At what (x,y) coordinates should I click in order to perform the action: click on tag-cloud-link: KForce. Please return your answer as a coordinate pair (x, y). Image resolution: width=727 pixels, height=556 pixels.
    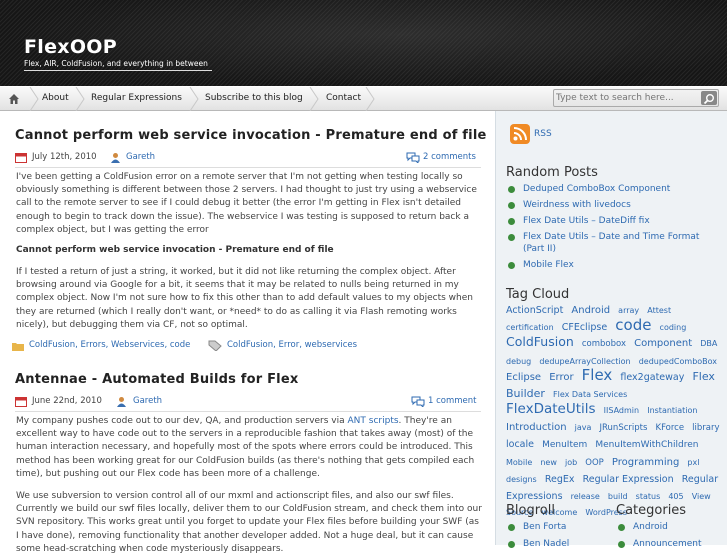
    Looking at the image, I should click on (670, 428).